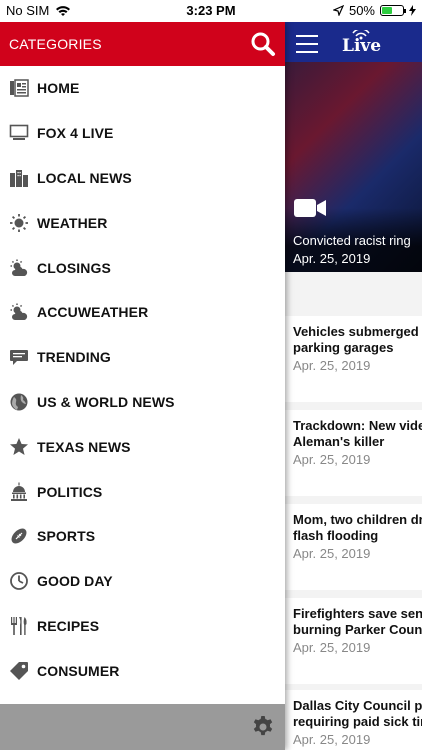  What do you see at coordinates (66, 536) in the screenshot?
I see `category-label: SPORTS` at bounding box center [66, 536].